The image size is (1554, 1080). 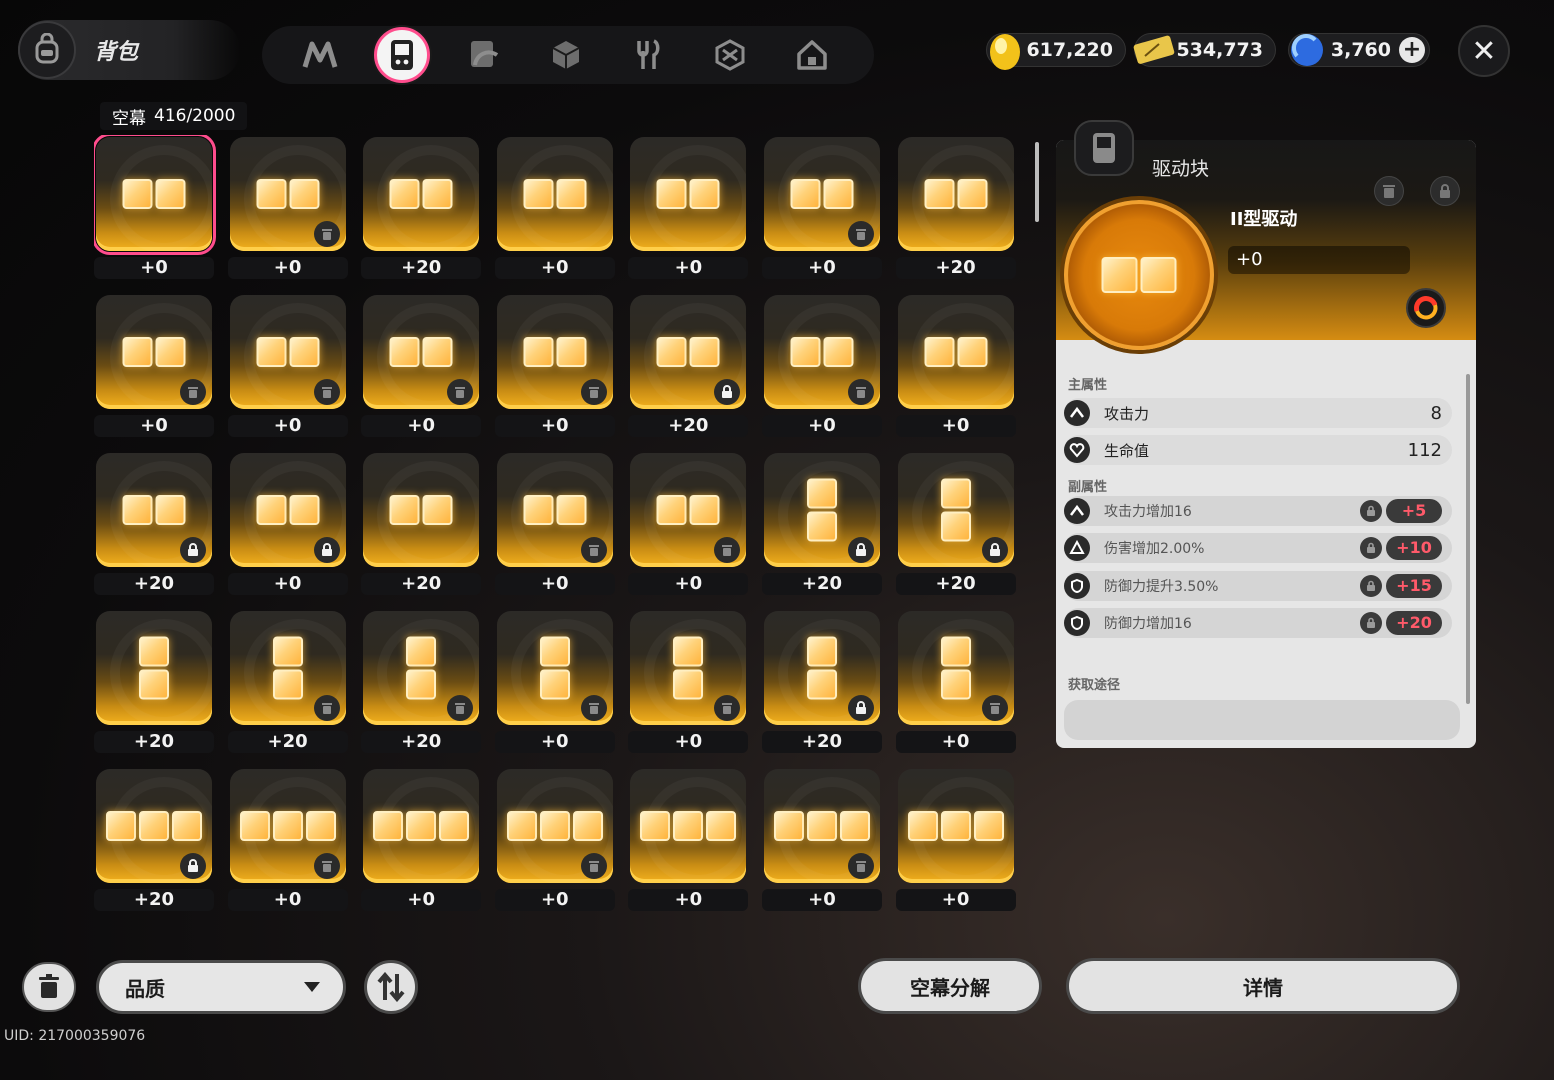 I want to click on inventory-count: 416/2000, so click(x=195, y=116).